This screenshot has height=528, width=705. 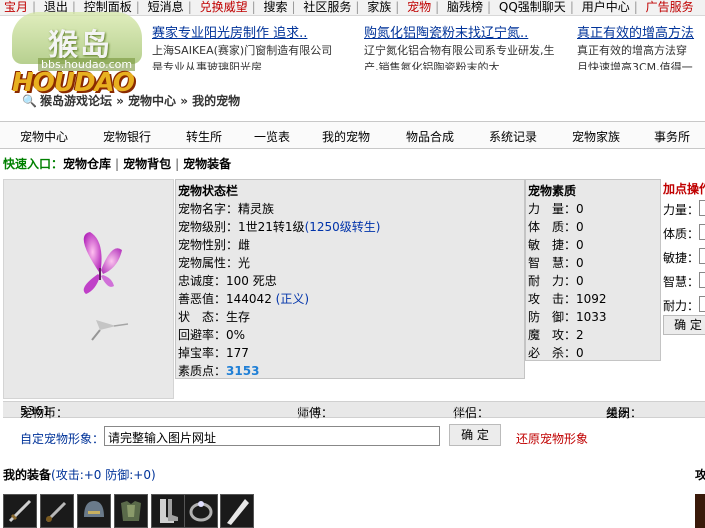 What do you see at coordinates (275, 7) in the screenshot?
I see `nav-search: 搜索` at bounding box center [275, 7].